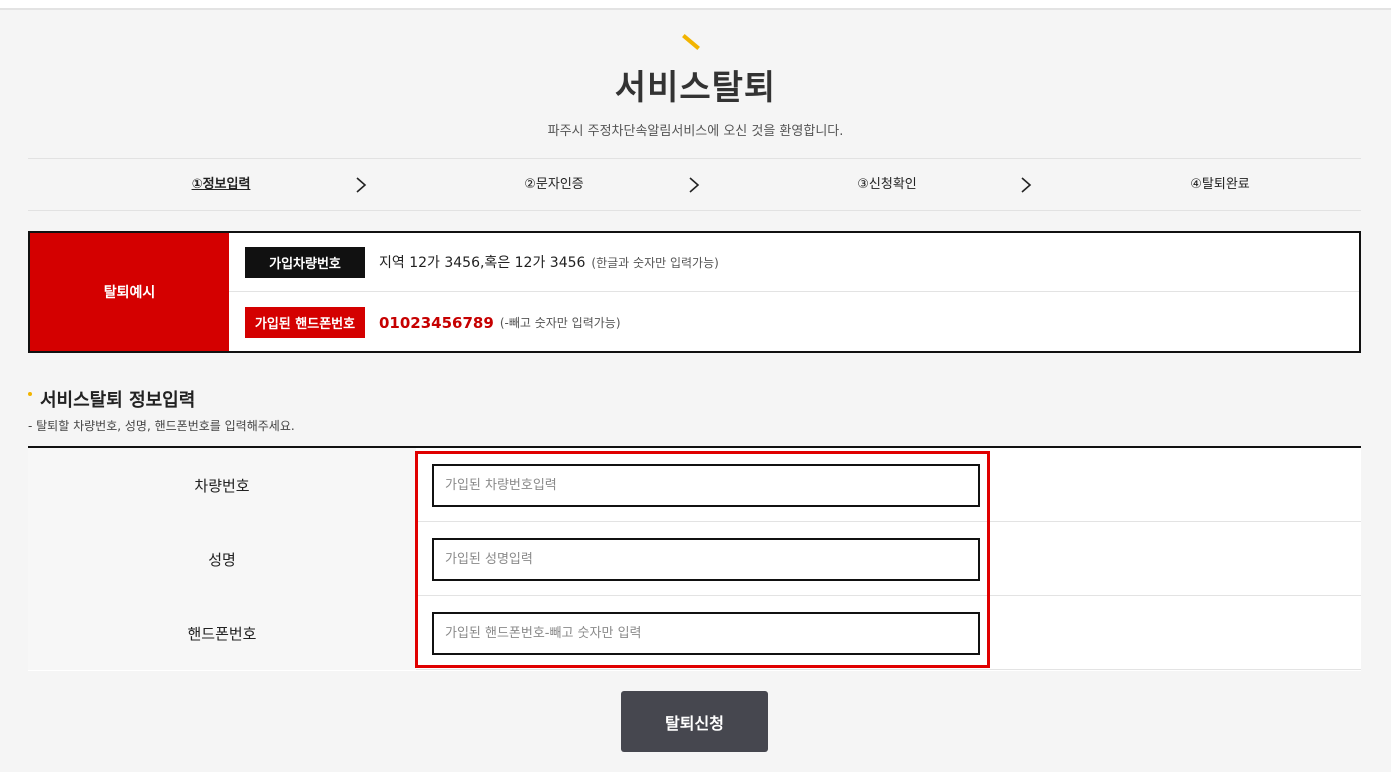 The width and height of the screenshot is (1391, 772). I want to click on step-1-info-input: ①정보입력, so click(221, 184).